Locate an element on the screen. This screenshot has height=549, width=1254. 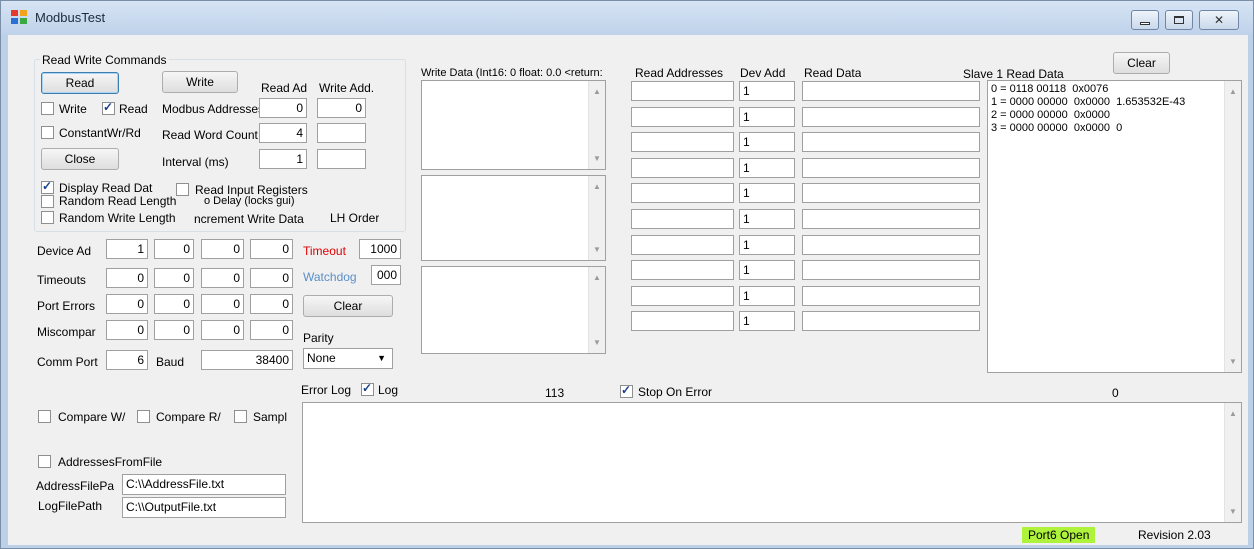
write-checkbox is located at coordinates (47, 108).